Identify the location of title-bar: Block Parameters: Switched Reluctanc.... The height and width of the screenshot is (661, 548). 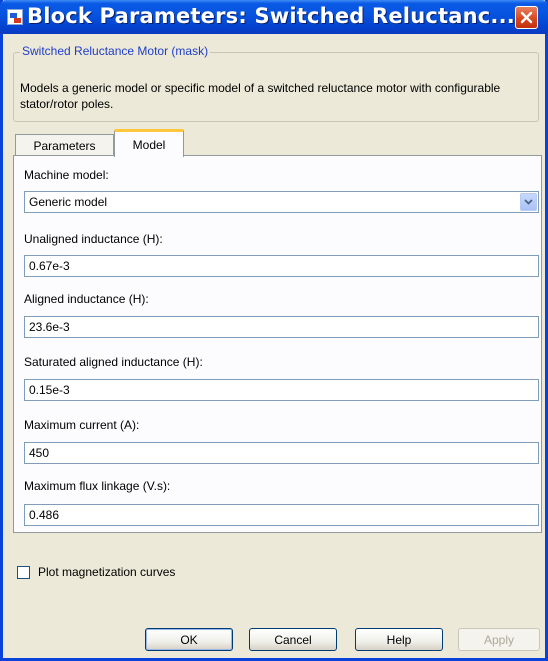
(274, 17).